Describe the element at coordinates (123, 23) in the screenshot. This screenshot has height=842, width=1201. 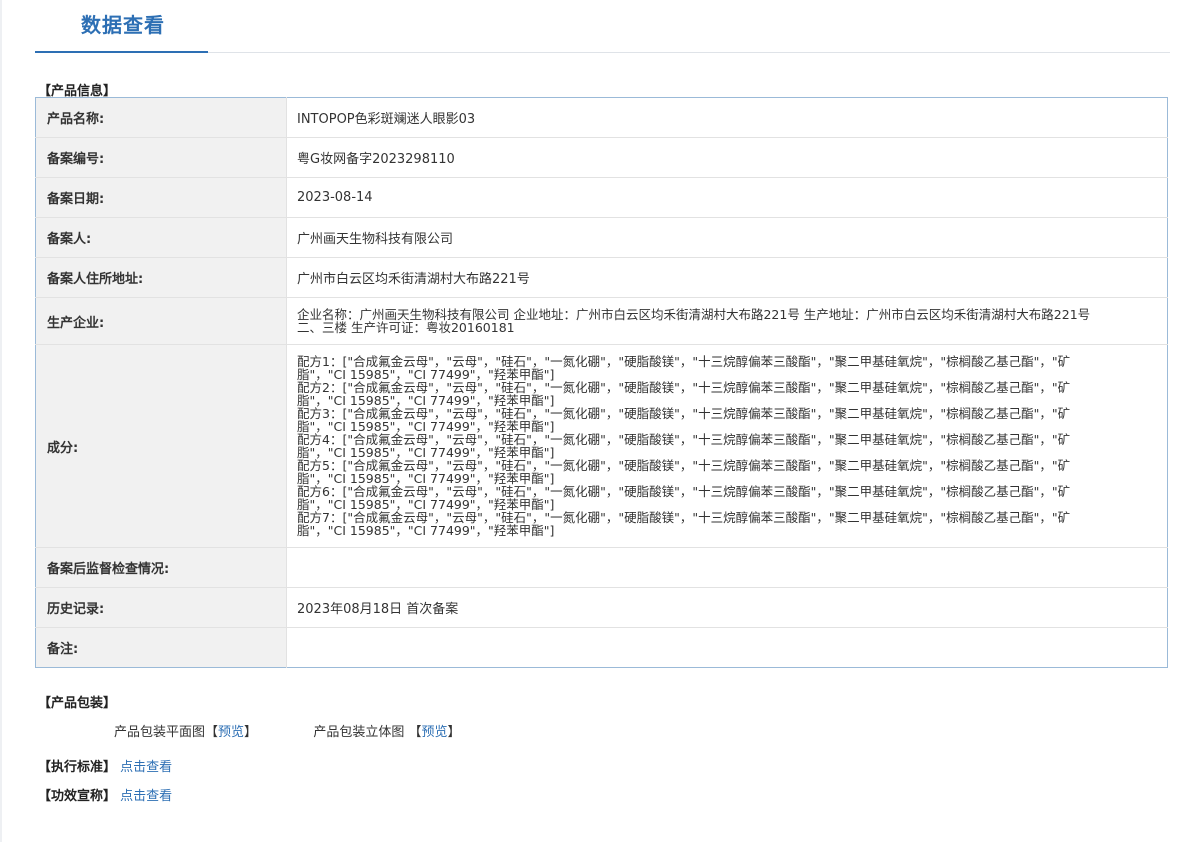
I see `page-title: 数据查看` at that location.